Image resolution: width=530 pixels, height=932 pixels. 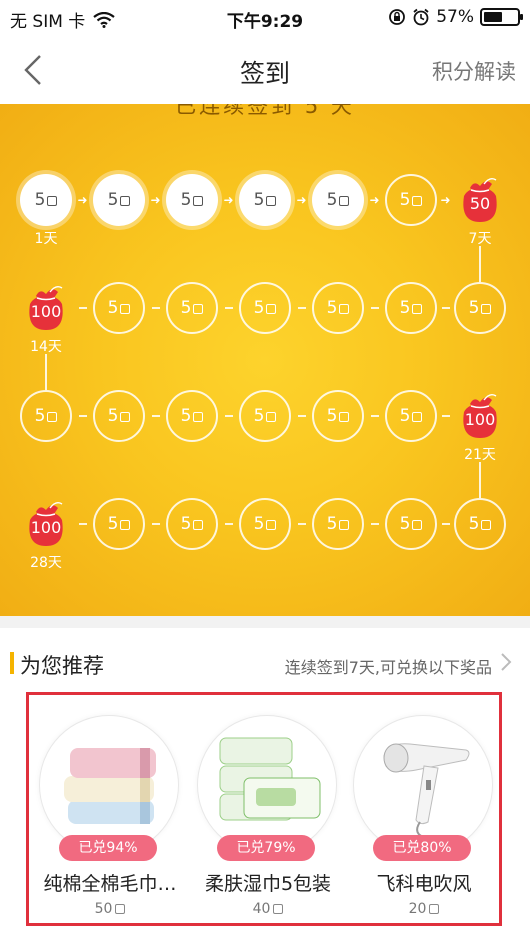 What do you see at coordinates (480, 455) in the screenshot?
I see `day-label: 21天` at bounding box center [480, 455].